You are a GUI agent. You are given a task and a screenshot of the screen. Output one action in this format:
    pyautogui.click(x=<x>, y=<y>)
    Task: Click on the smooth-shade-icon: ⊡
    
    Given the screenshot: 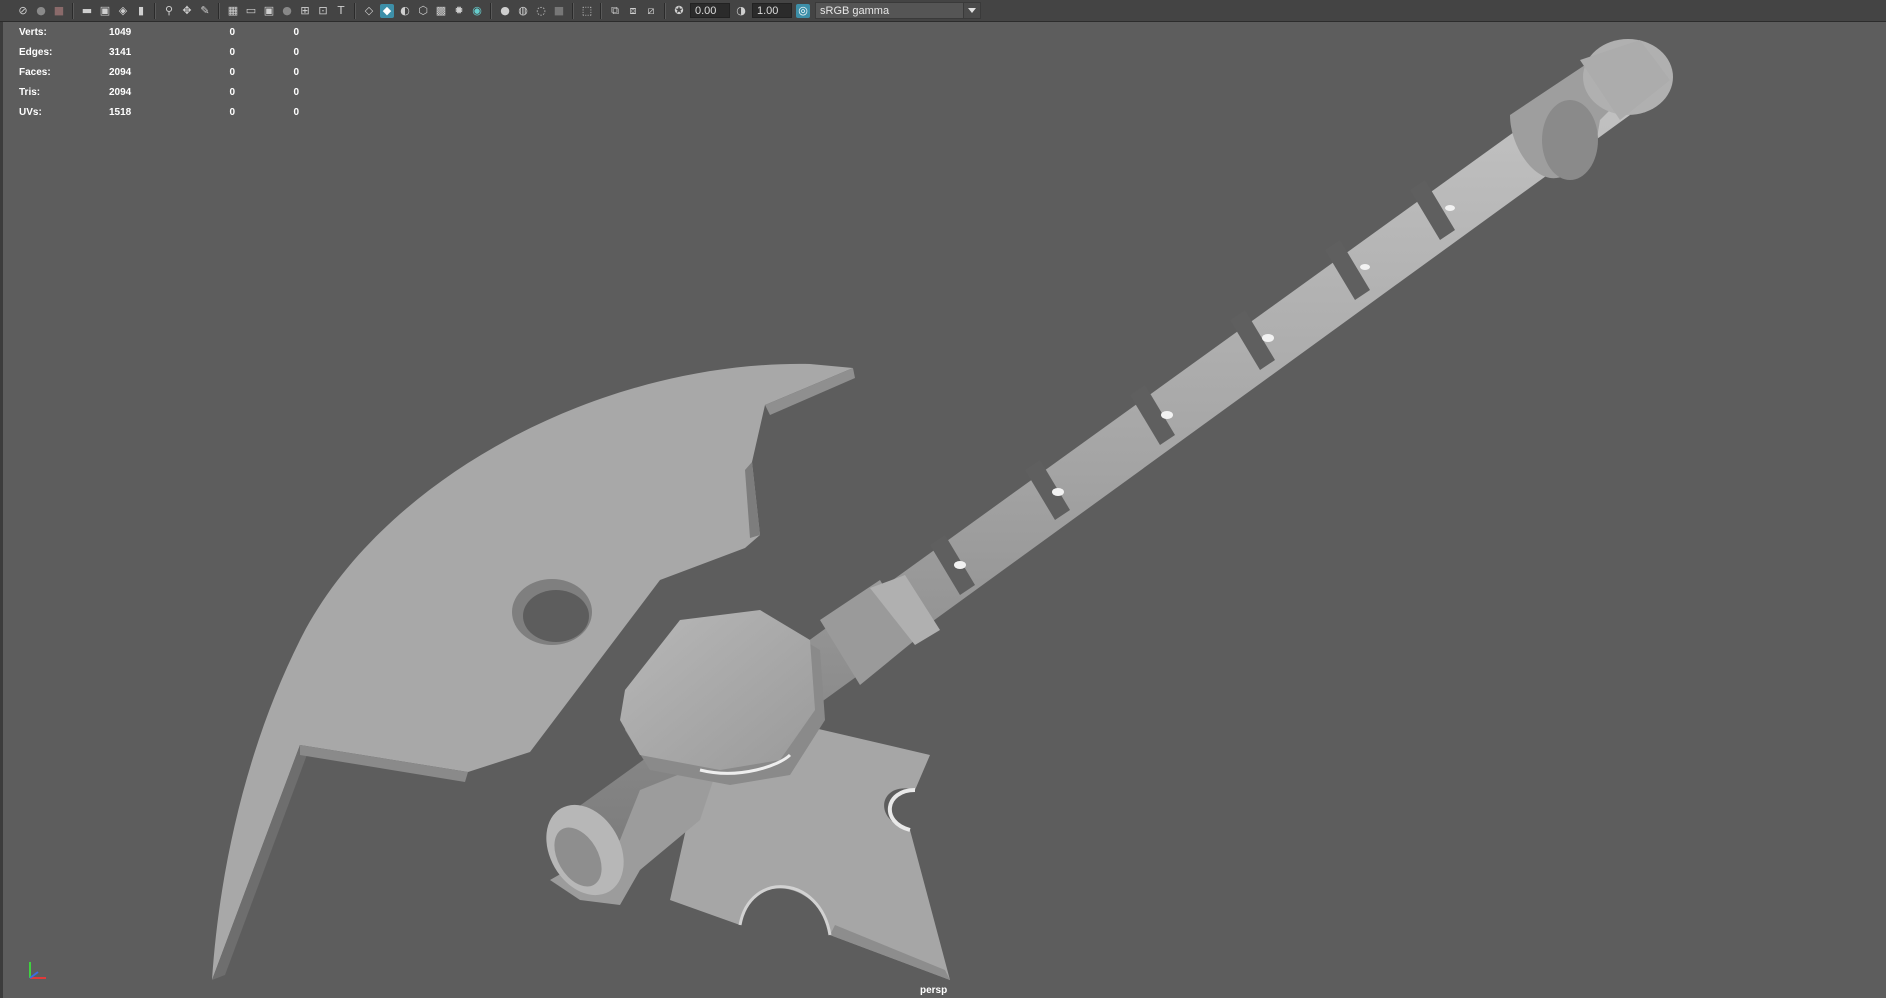 What is the action you would take?
    pyautogui.click(x=323, y=11)
    